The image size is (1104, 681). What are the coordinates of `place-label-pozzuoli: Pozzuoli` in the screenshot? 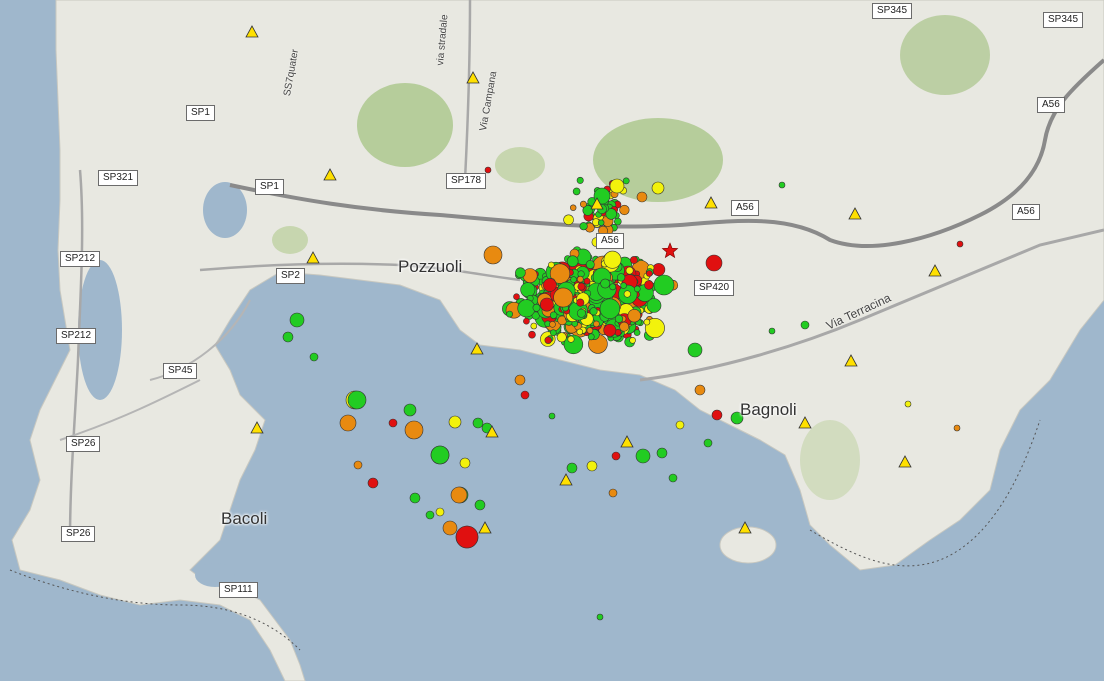 It's located at (430, 266).